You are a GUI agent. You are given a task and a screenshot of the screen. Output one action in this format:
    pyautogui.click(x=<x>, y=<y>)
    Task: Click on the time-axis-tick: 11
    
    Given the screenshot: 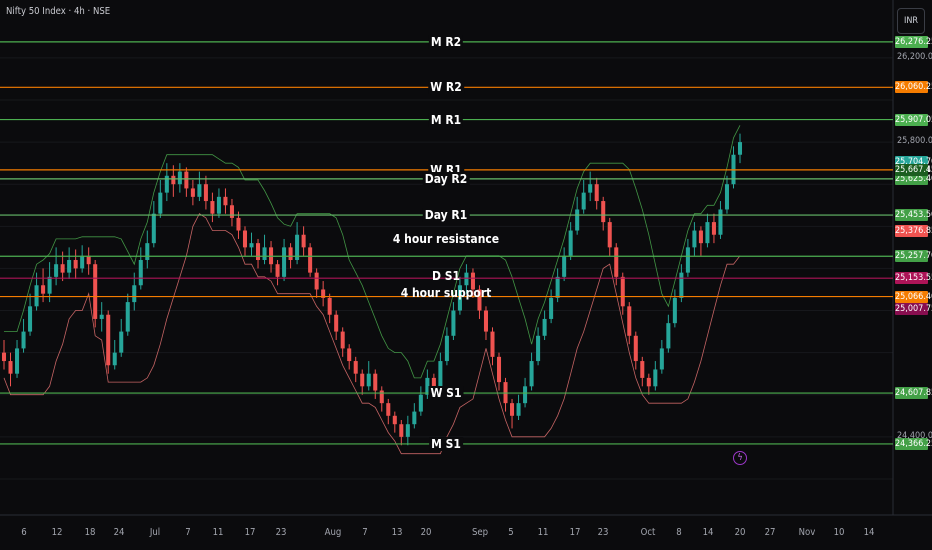 What is the action you would take?
    pyautogui.click(x=218, y=532)
    